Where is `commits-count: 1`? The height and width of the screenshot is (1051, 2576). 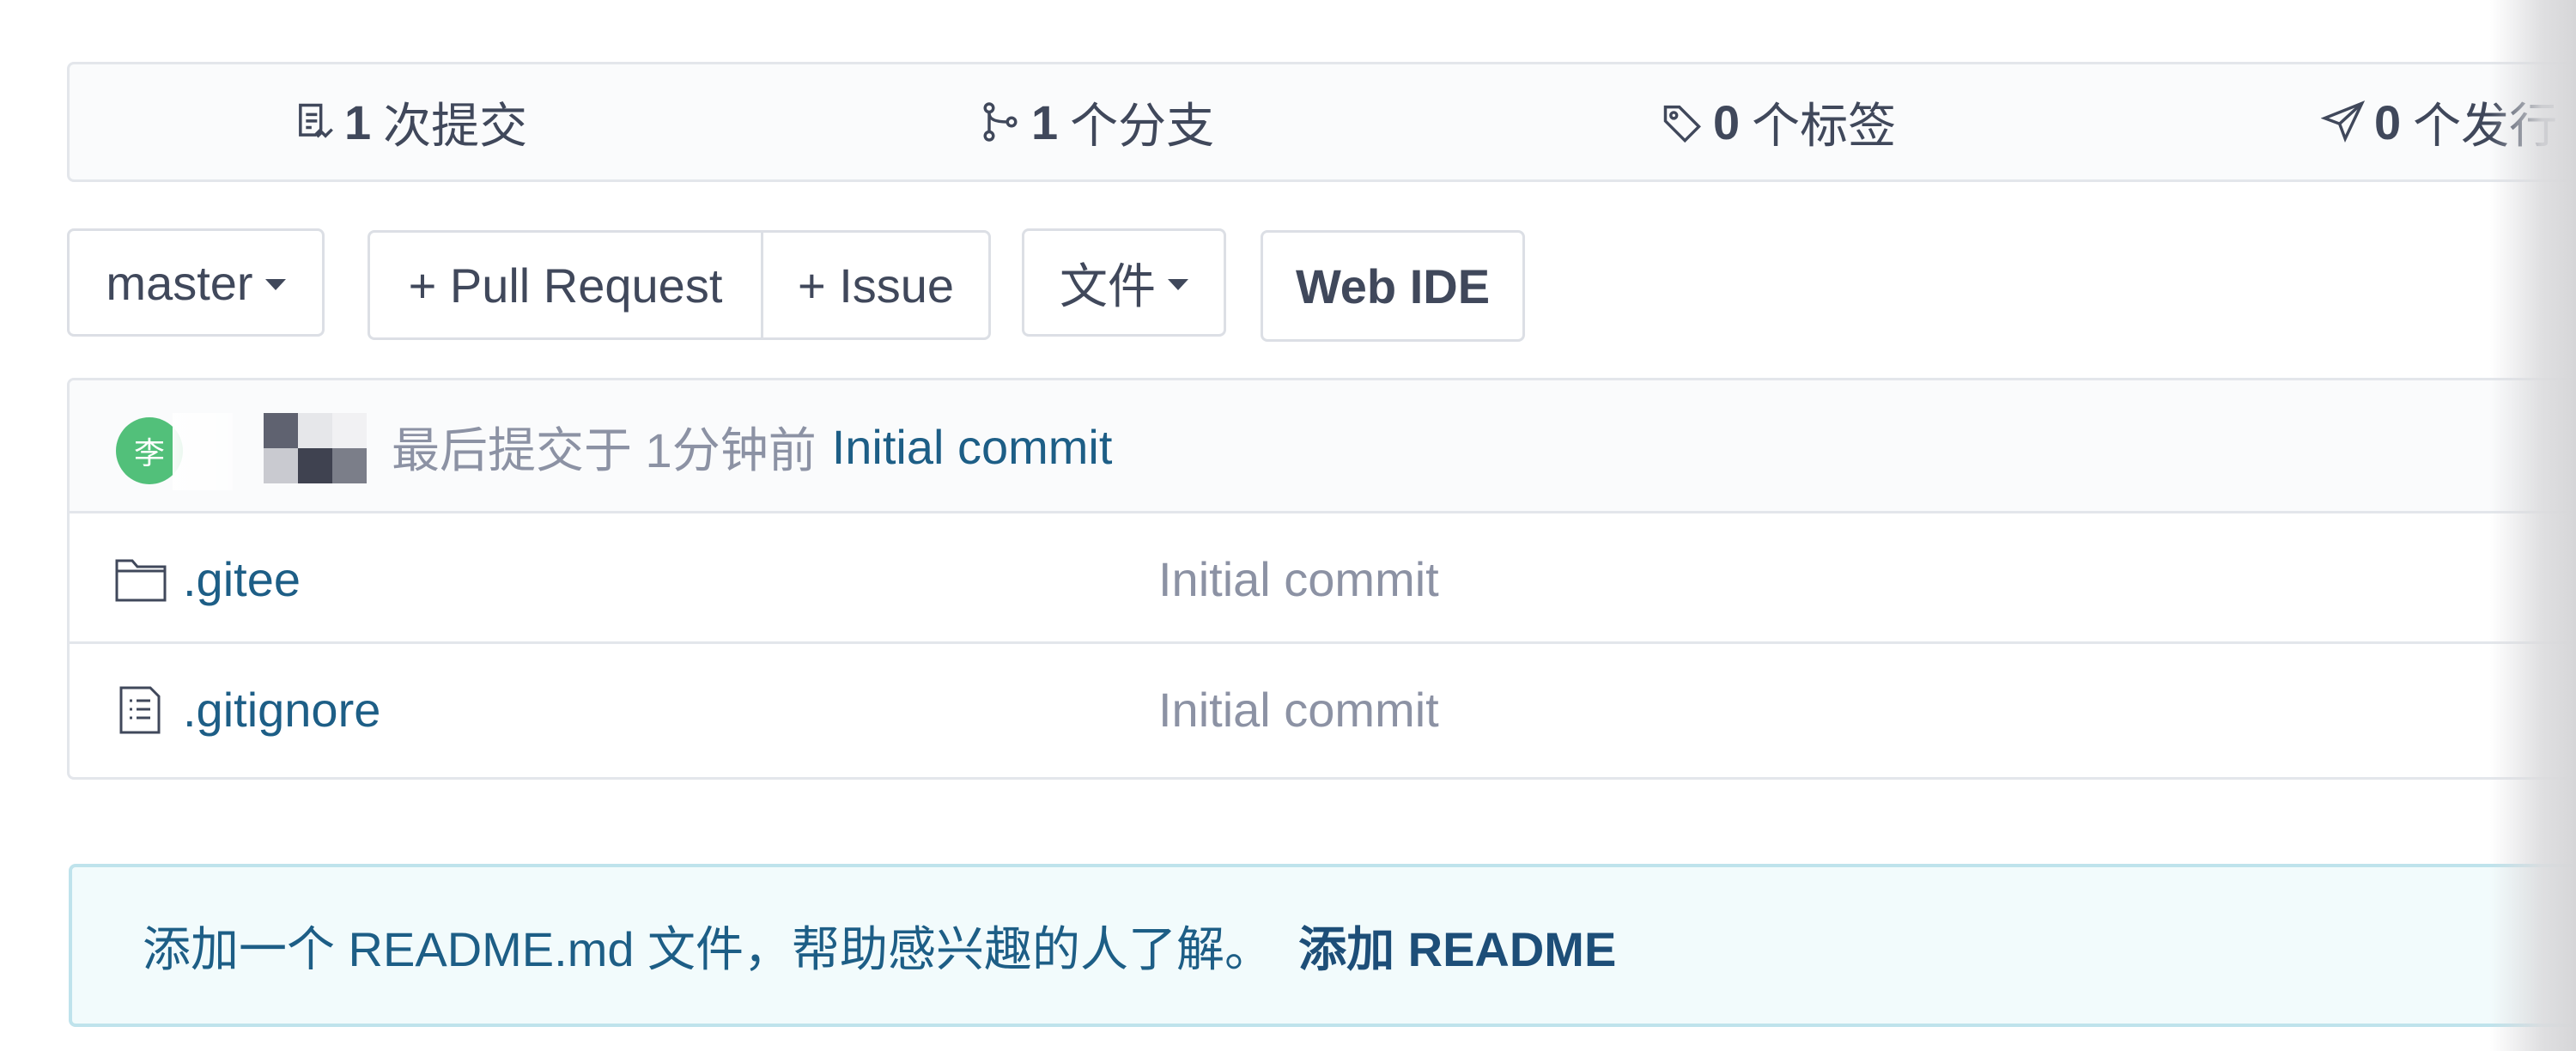 commits-count: 1 is located at coordinates (358, 121).